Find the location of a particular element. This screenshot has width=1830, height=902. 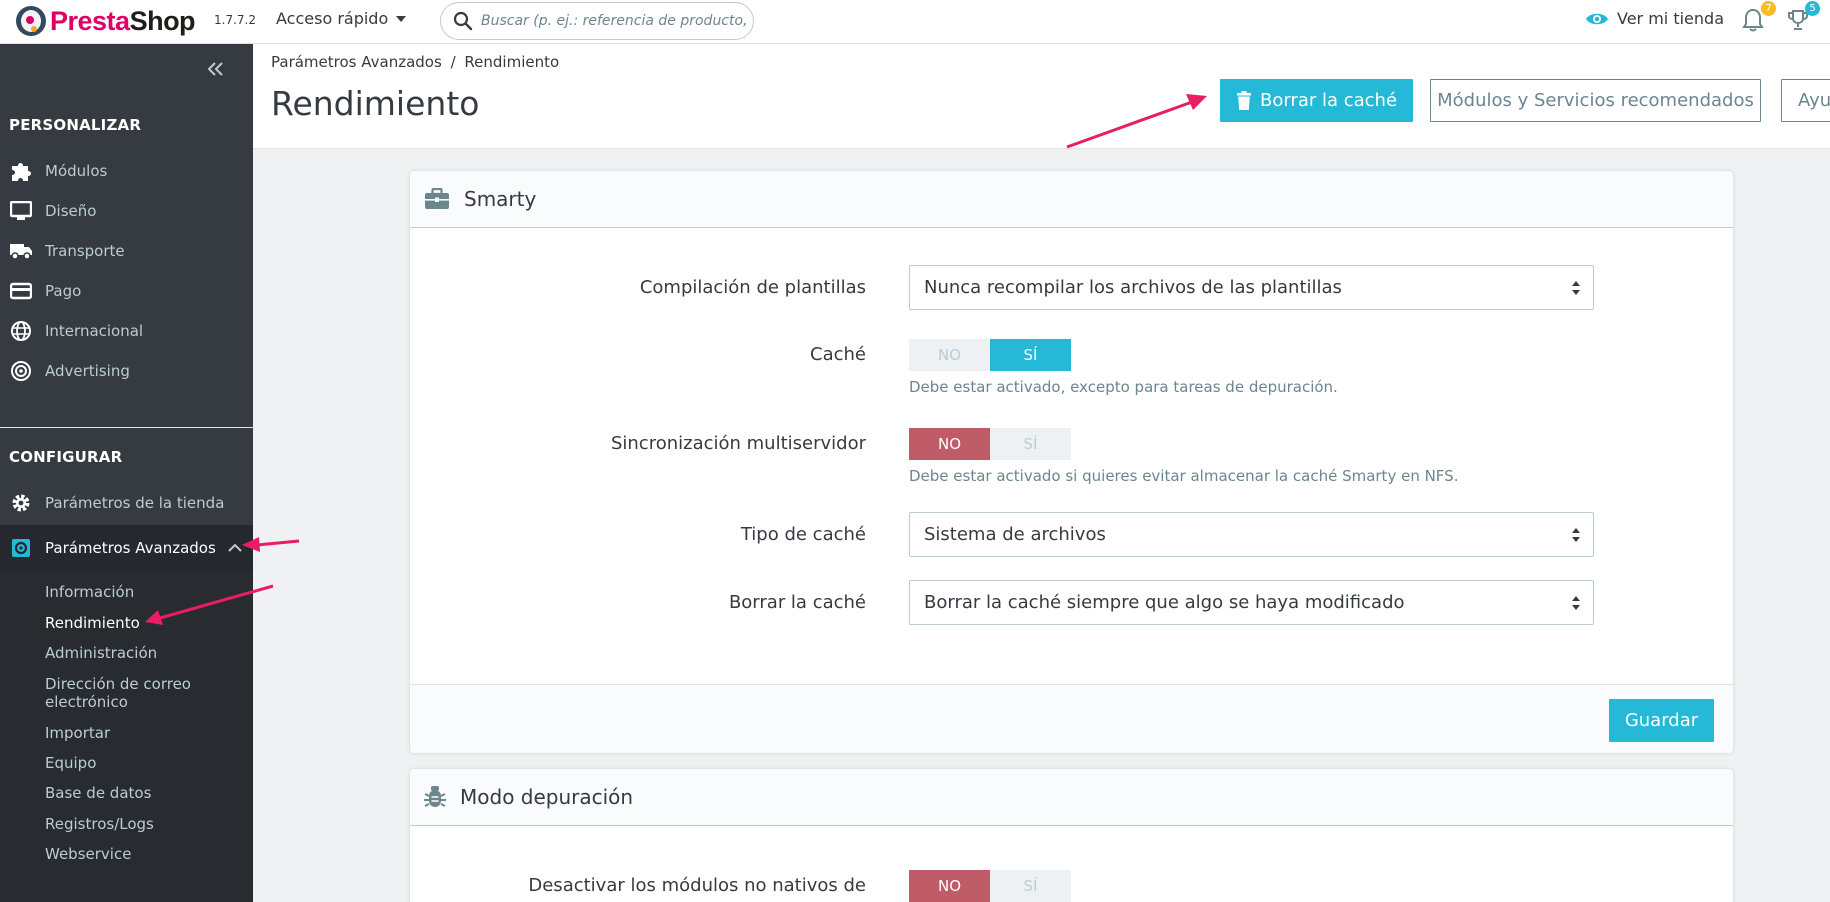

truck-icon is located at coordinates (21, 251).